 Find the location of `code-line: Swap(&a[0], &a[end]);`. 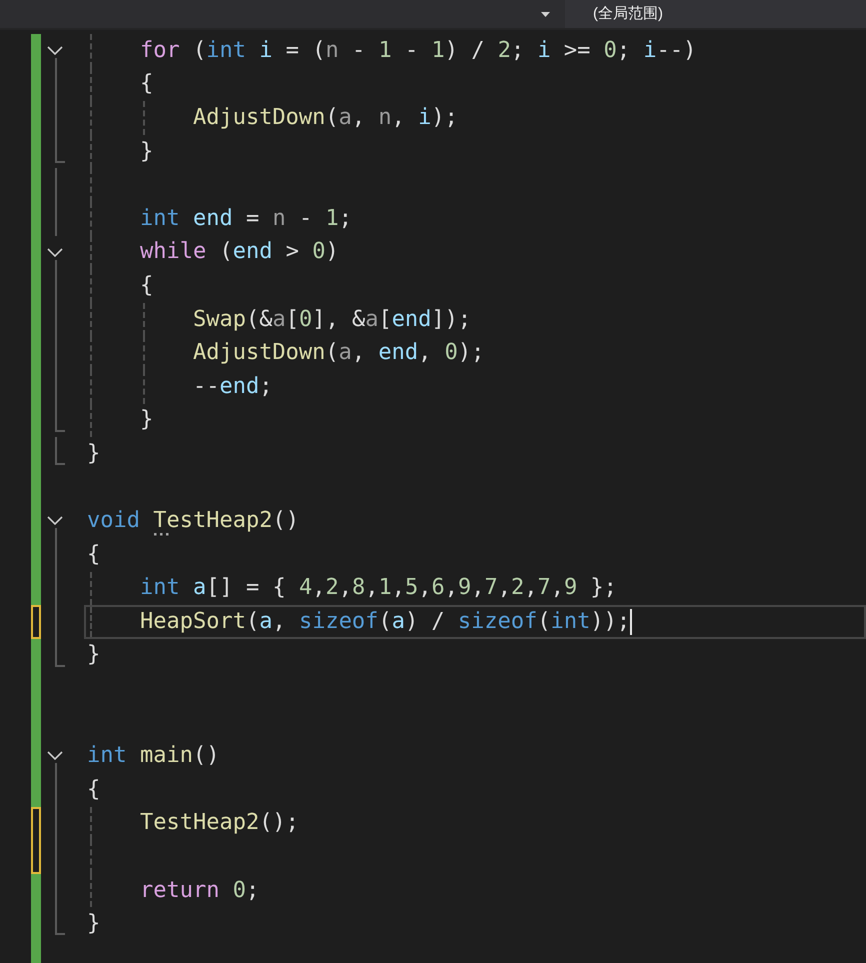

code-line: Swap(&a[0], &a[end]); is located at coordinates (332, 320).